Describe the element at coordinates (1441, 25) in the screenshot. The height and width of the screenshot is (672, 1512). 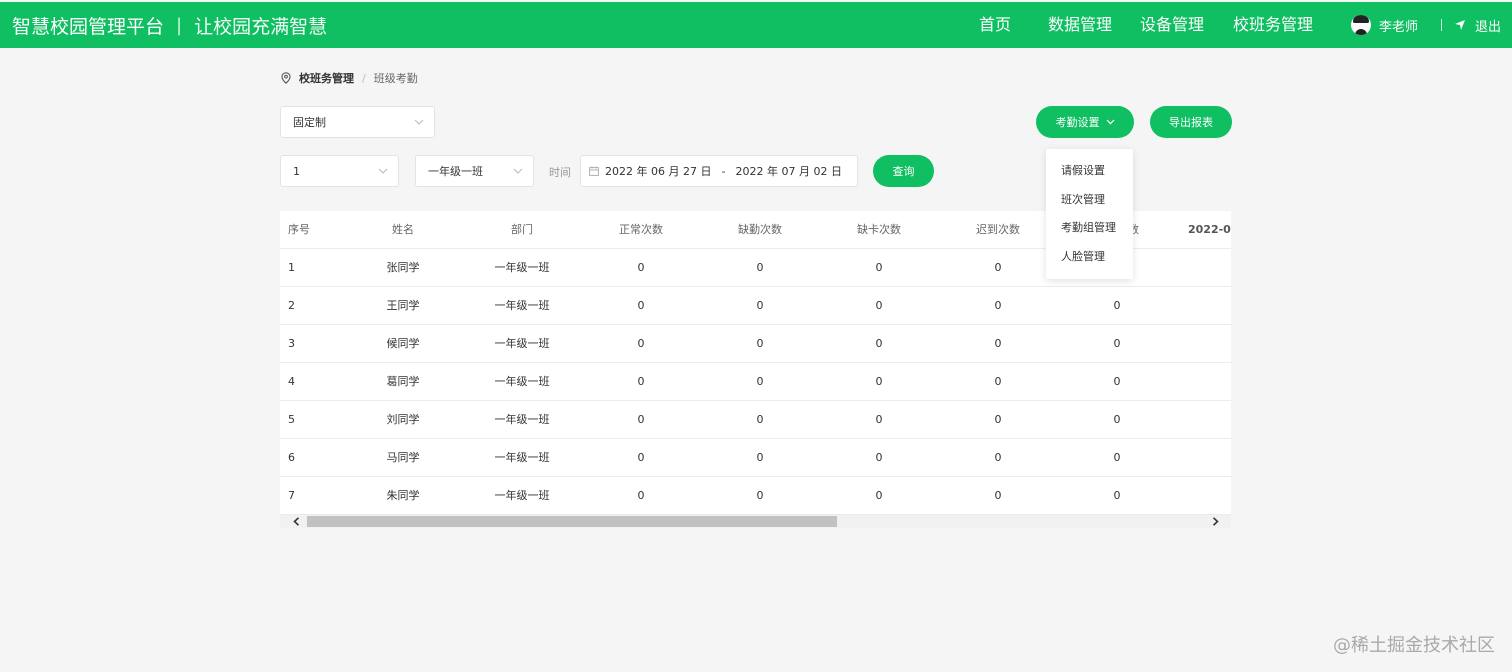
I see `header-divider` at that location.